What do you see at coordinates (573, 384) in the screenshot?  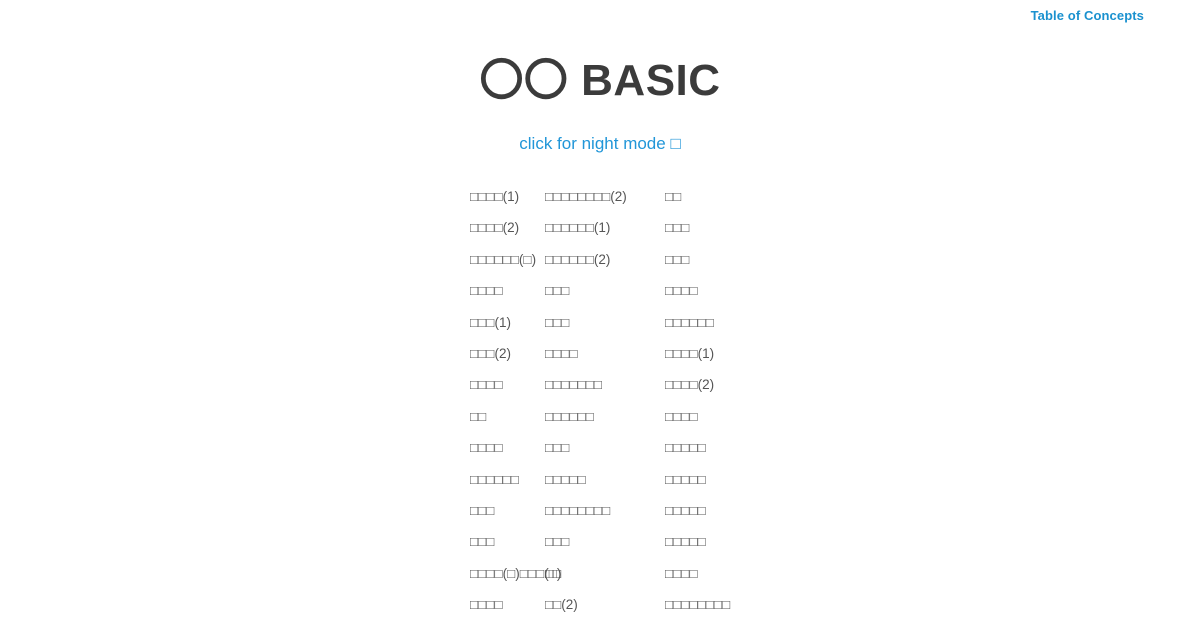 I see `concept-link: □□□□□□□` at bounding box center [573, 384].